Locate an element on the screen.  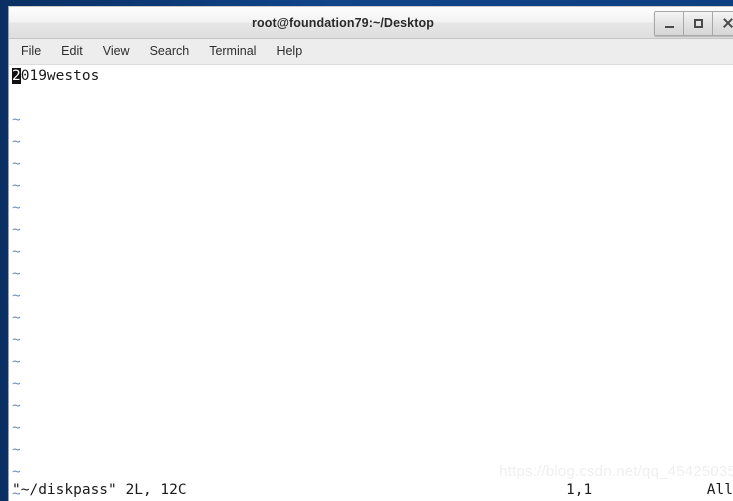
menu-item-view: View is located at coordinates (121, 51).